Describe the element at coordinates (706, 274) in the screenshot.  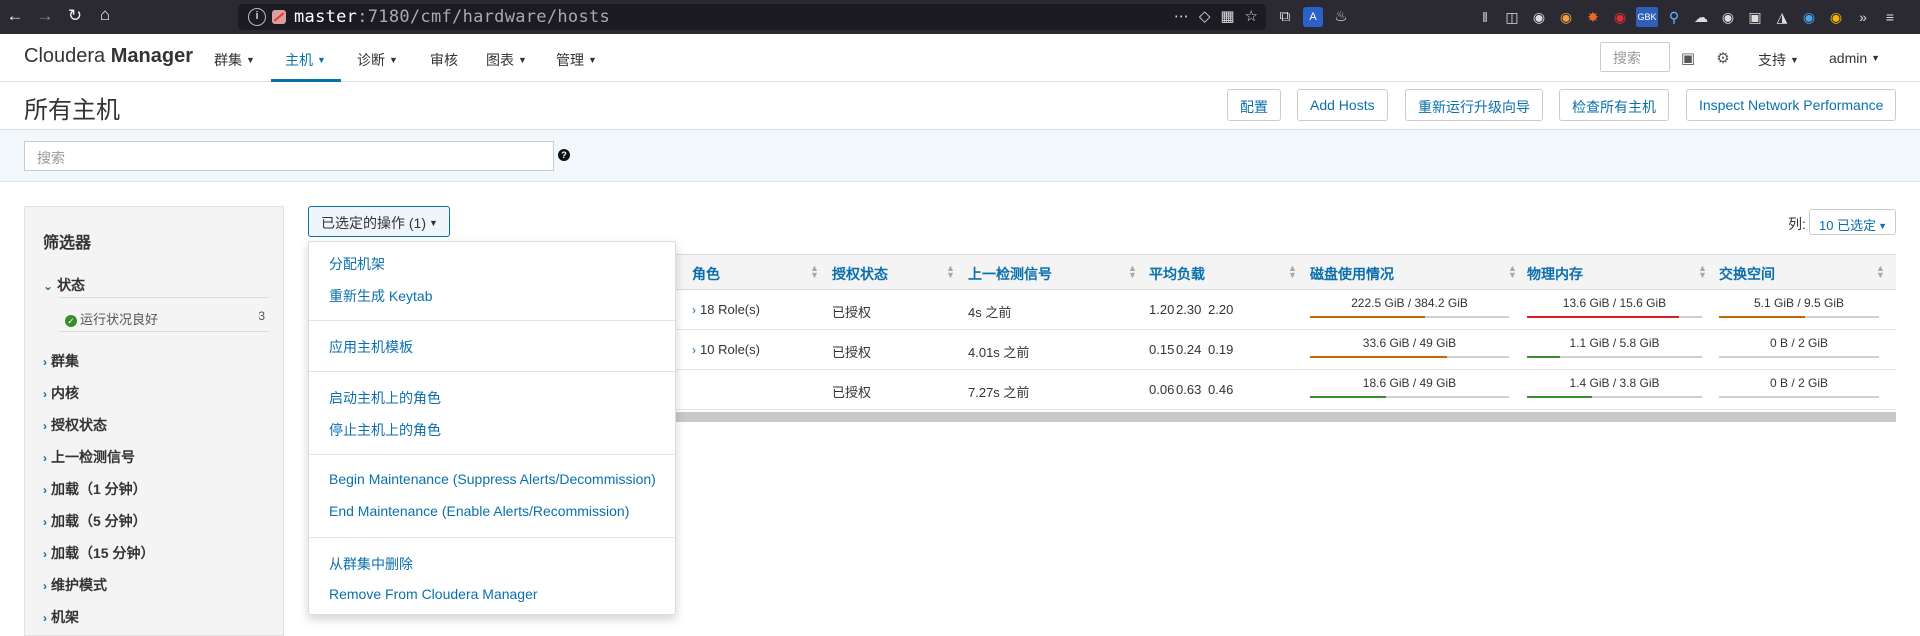
I see `col-header-roles: 角色` at that location.